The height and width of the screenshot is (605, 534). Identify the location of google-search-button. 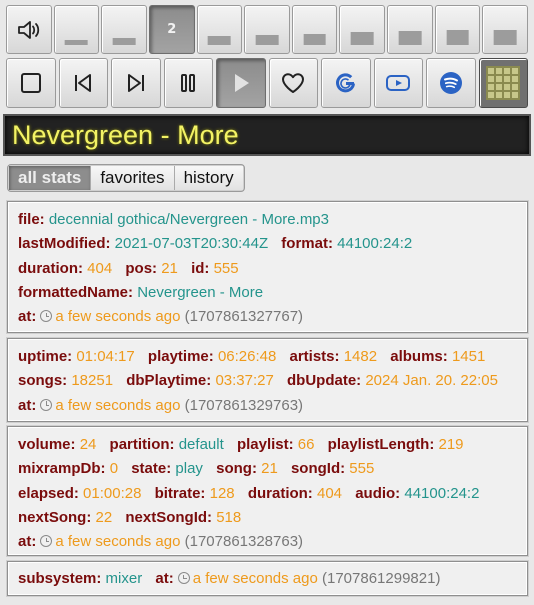
(346, 83).